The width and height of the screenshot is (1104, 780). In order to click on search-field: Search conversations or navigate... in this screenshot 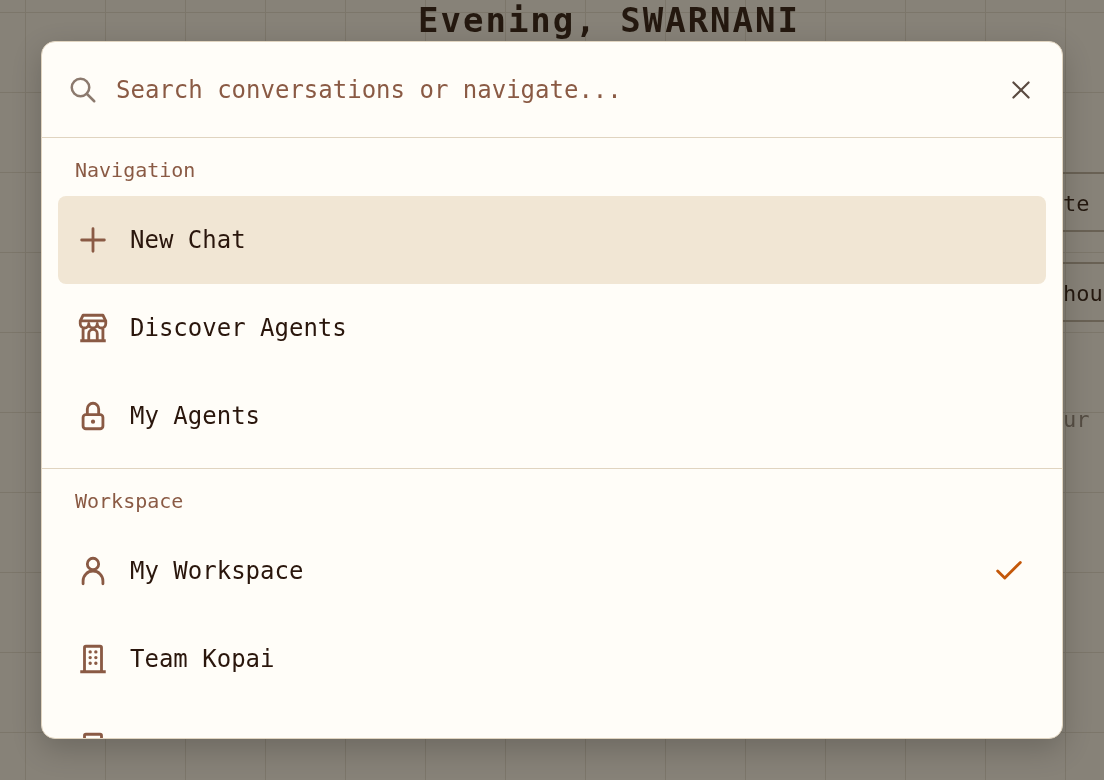, I will do `click(551, 89)`.